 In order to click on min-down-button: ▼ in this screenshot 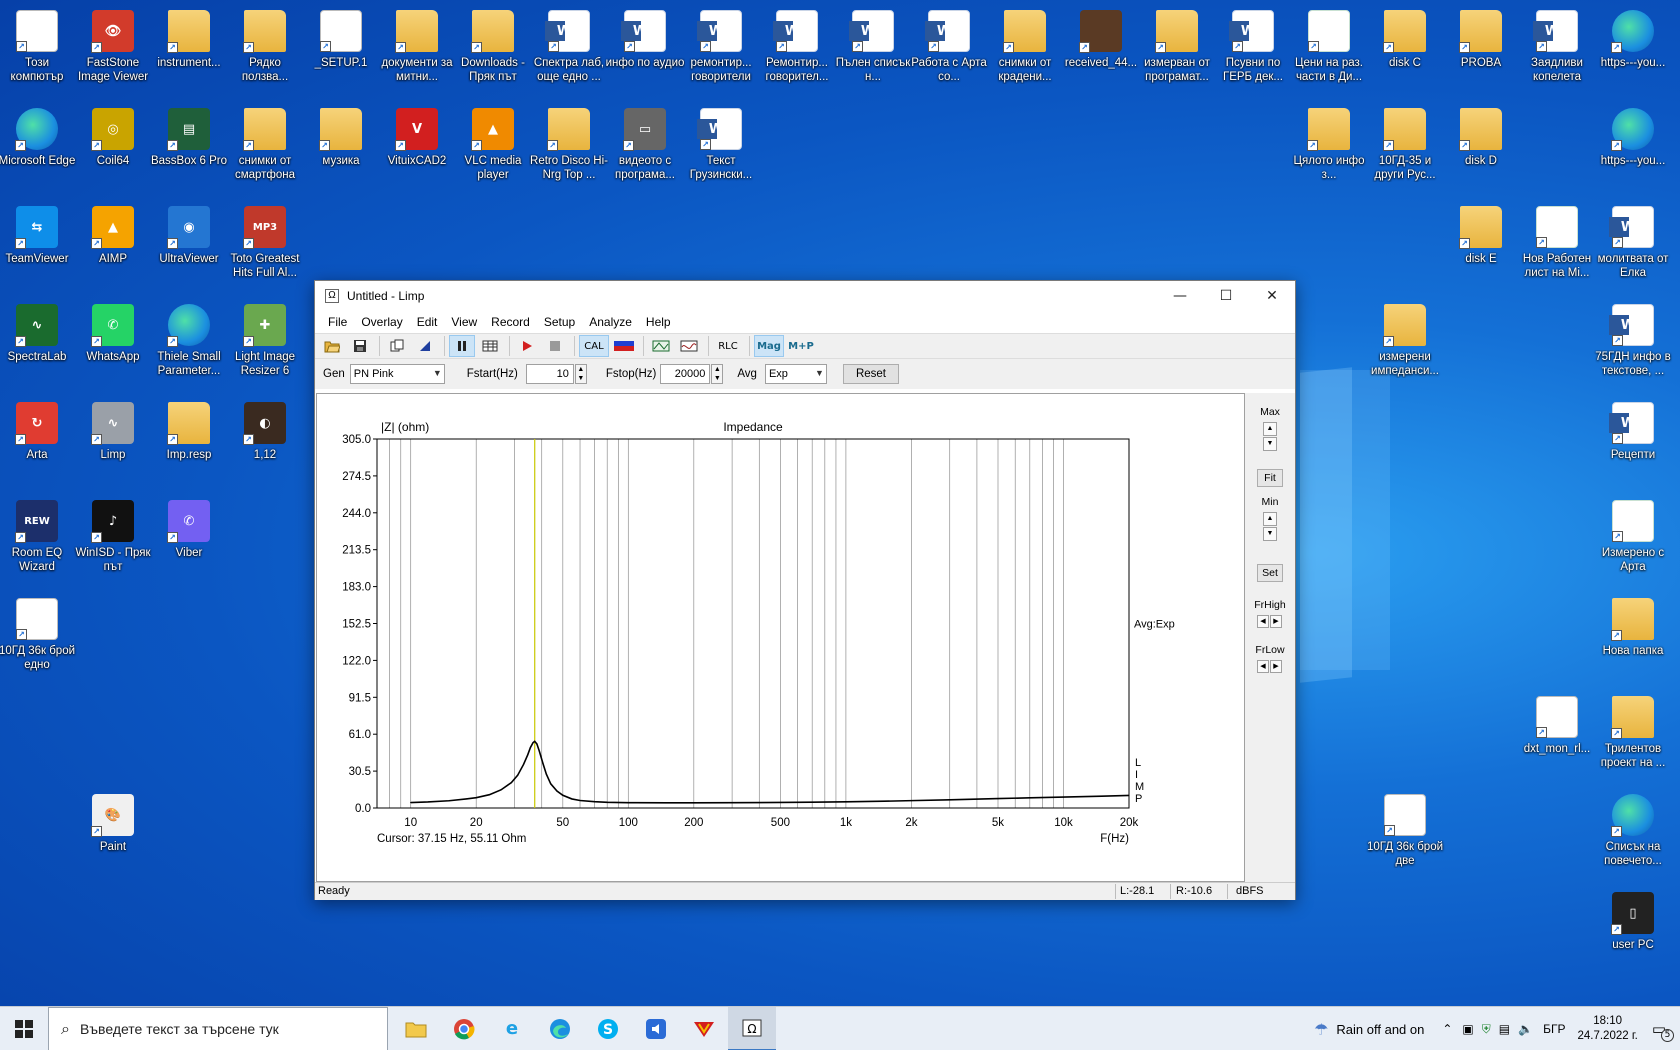, I will do `click(1270, 534)`.